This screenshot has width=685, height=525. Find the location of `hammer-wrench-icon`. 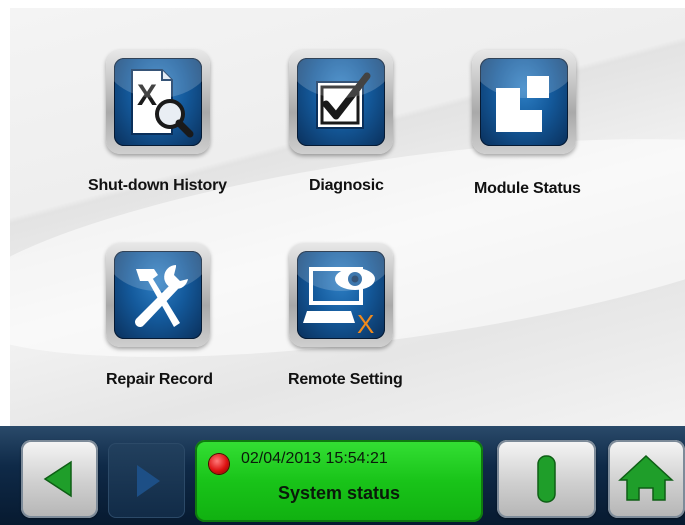

hammer-wrench-icon is located at coordinates (158, 295).